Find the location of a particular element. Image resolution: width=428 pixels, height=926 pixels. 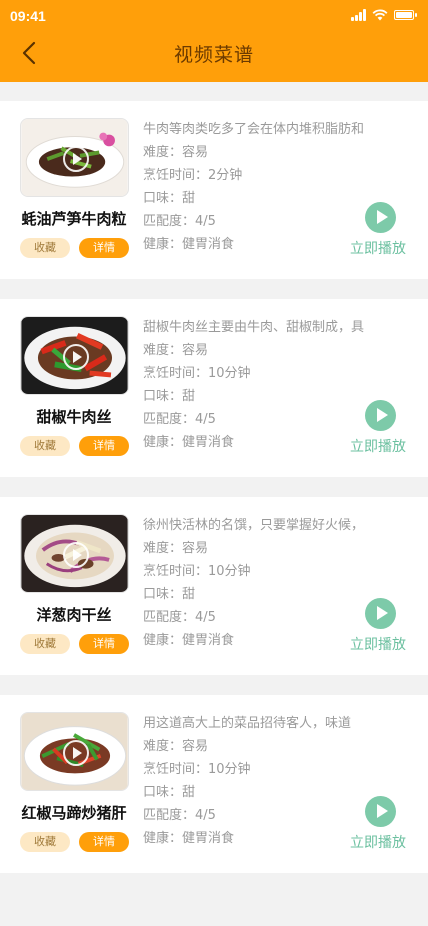

signal-icon is located at coordinates (358, 15).